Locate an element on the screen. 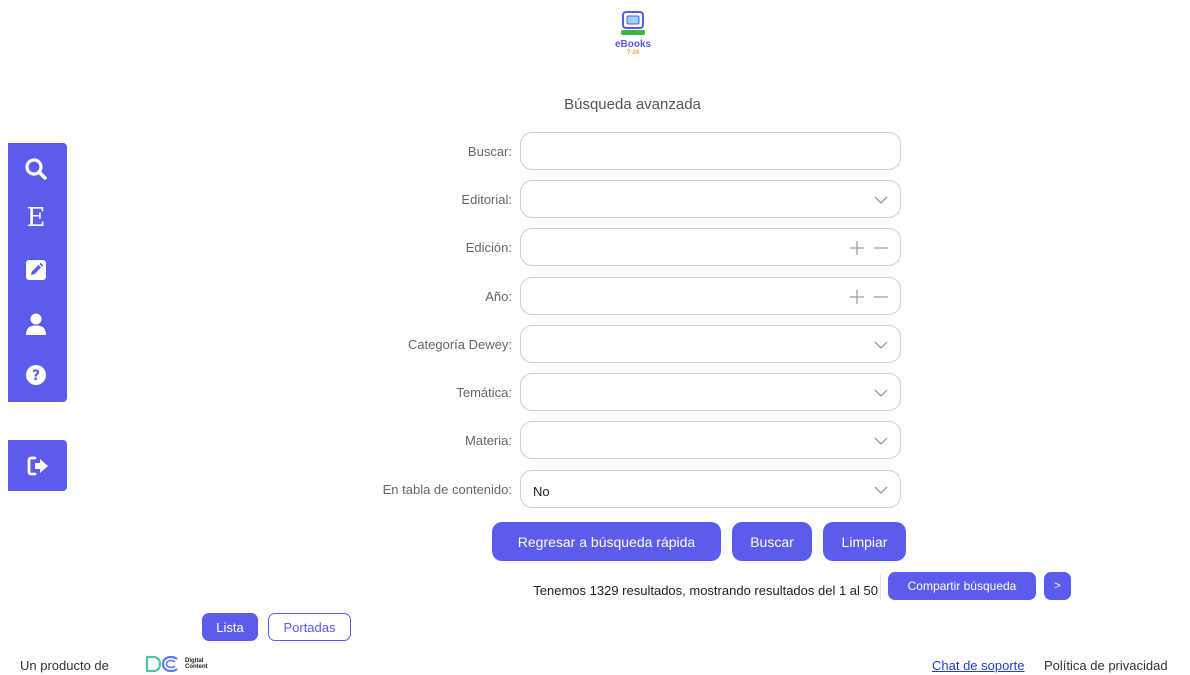 This screenshot has height=675, width=1190. edicion-decrement-button is located at coordinates (881, 248).